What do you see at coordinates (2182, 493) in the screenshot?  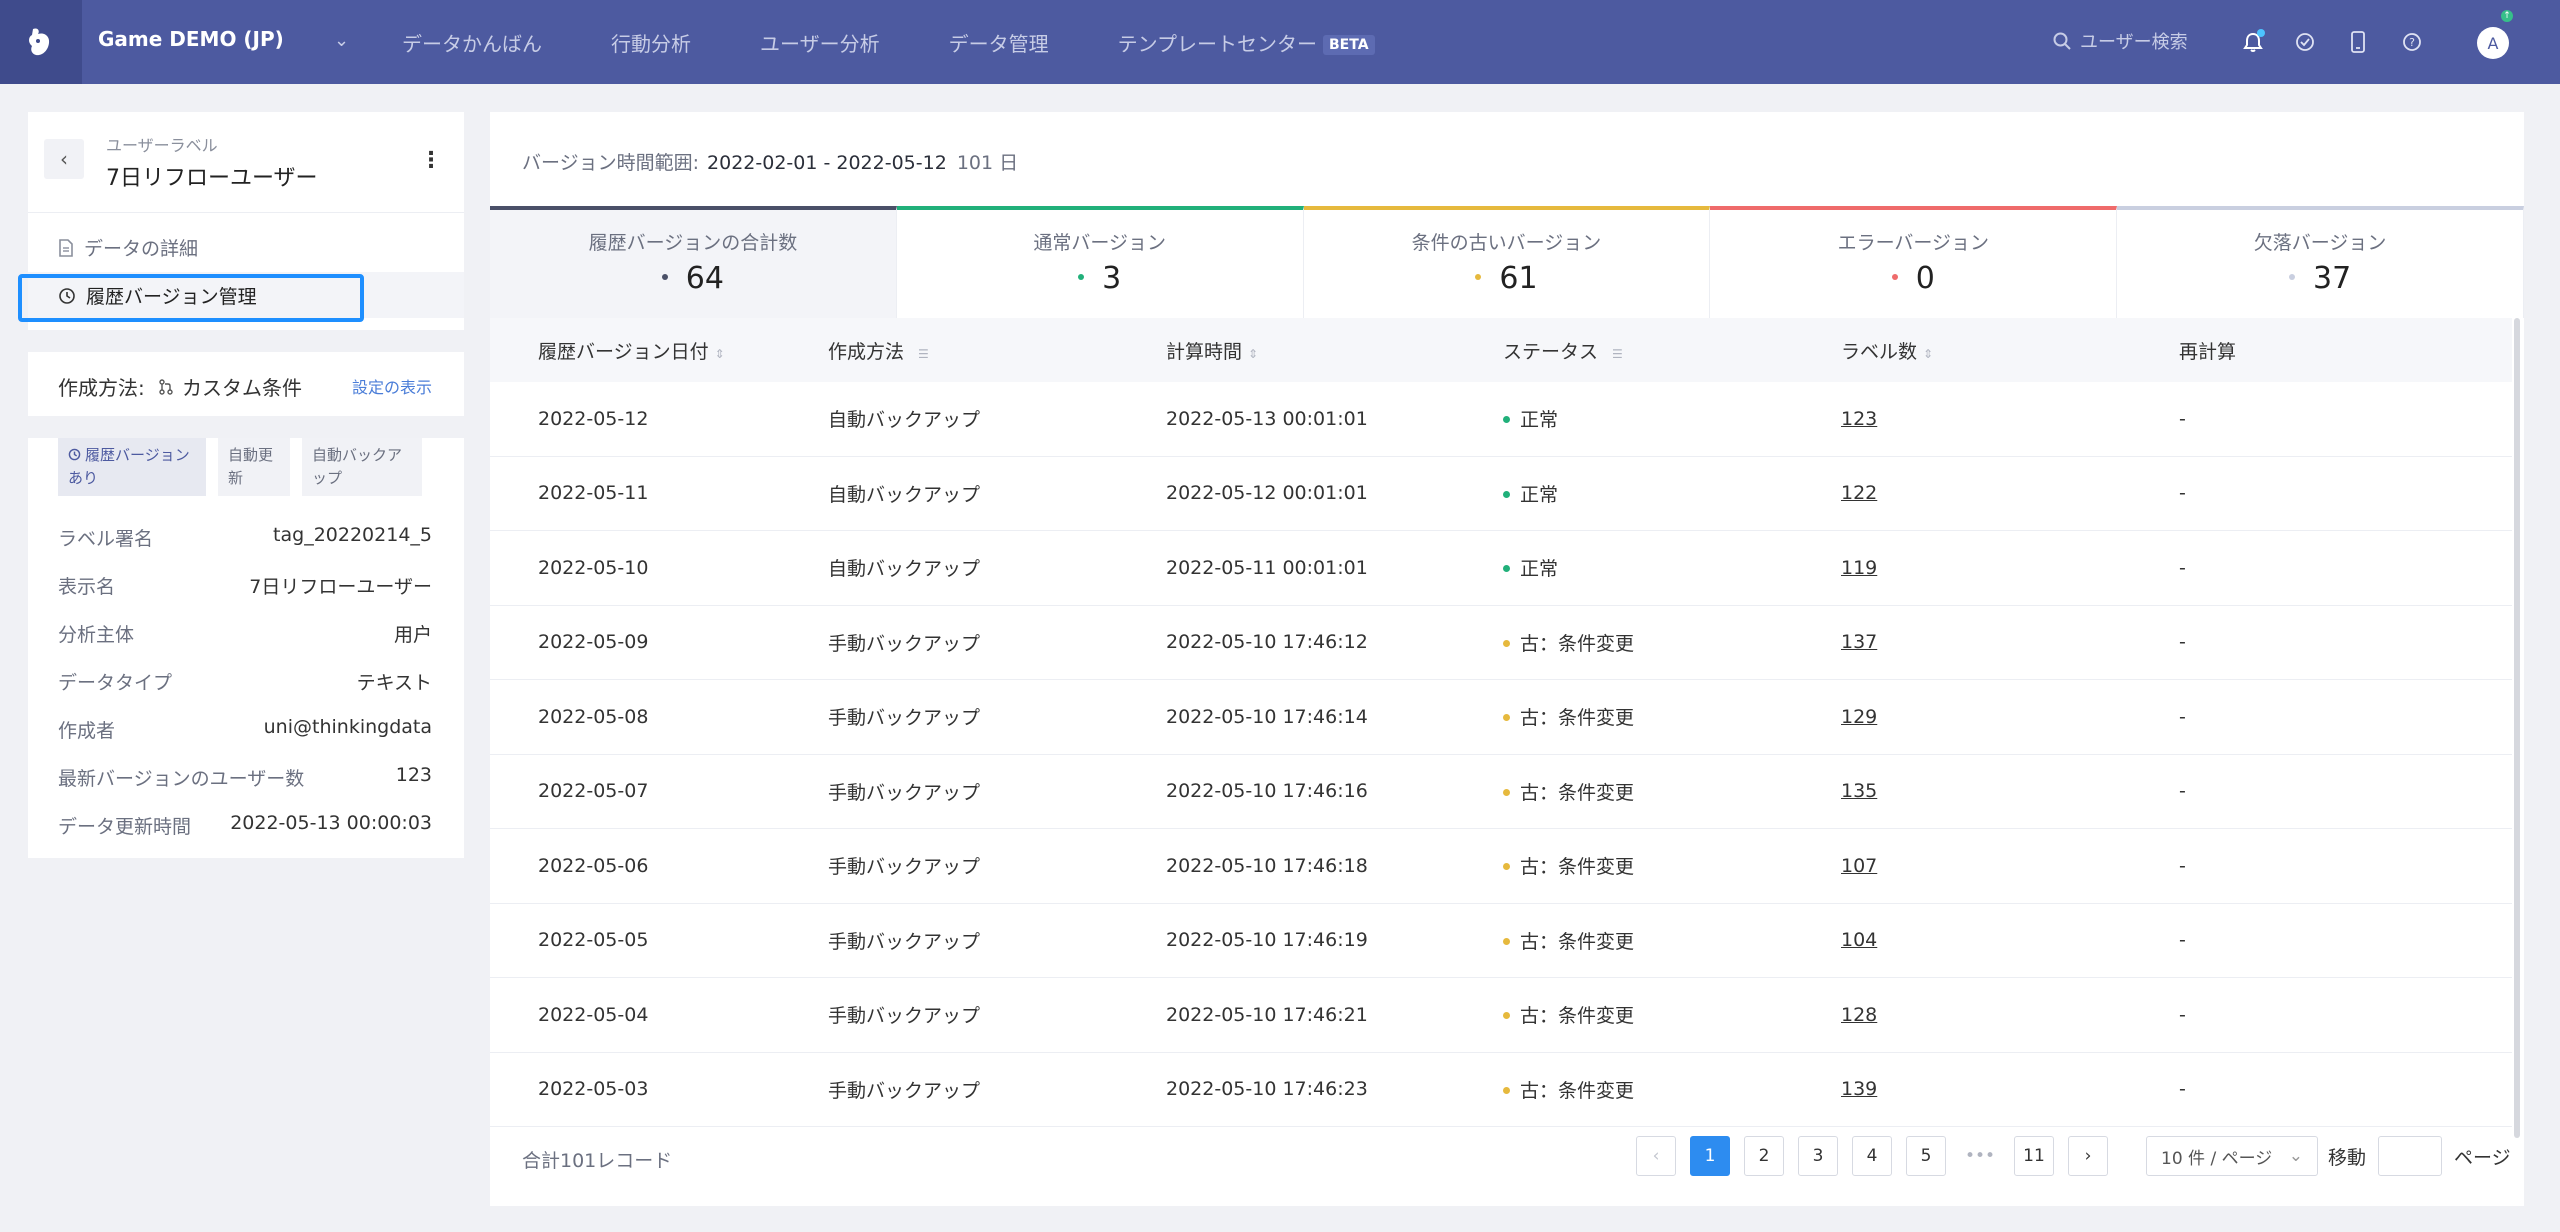 I see `cell-recalc: -` at bounding box center [2182, 493].